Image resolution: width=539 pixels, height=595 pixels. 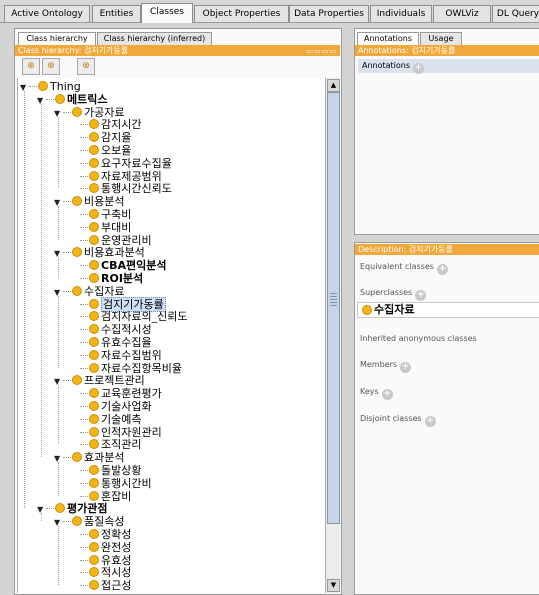 What do you see at coordinates (322, 50) in the screenshot?
I see `window-controls-icon: ▭▭▭▭` at bounding box center [322, 50].